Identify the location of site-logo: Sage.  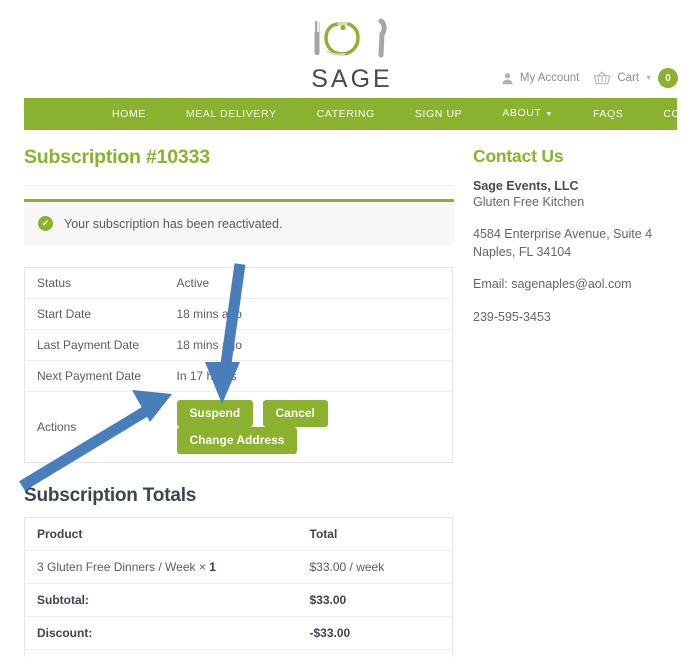
(352, 53).